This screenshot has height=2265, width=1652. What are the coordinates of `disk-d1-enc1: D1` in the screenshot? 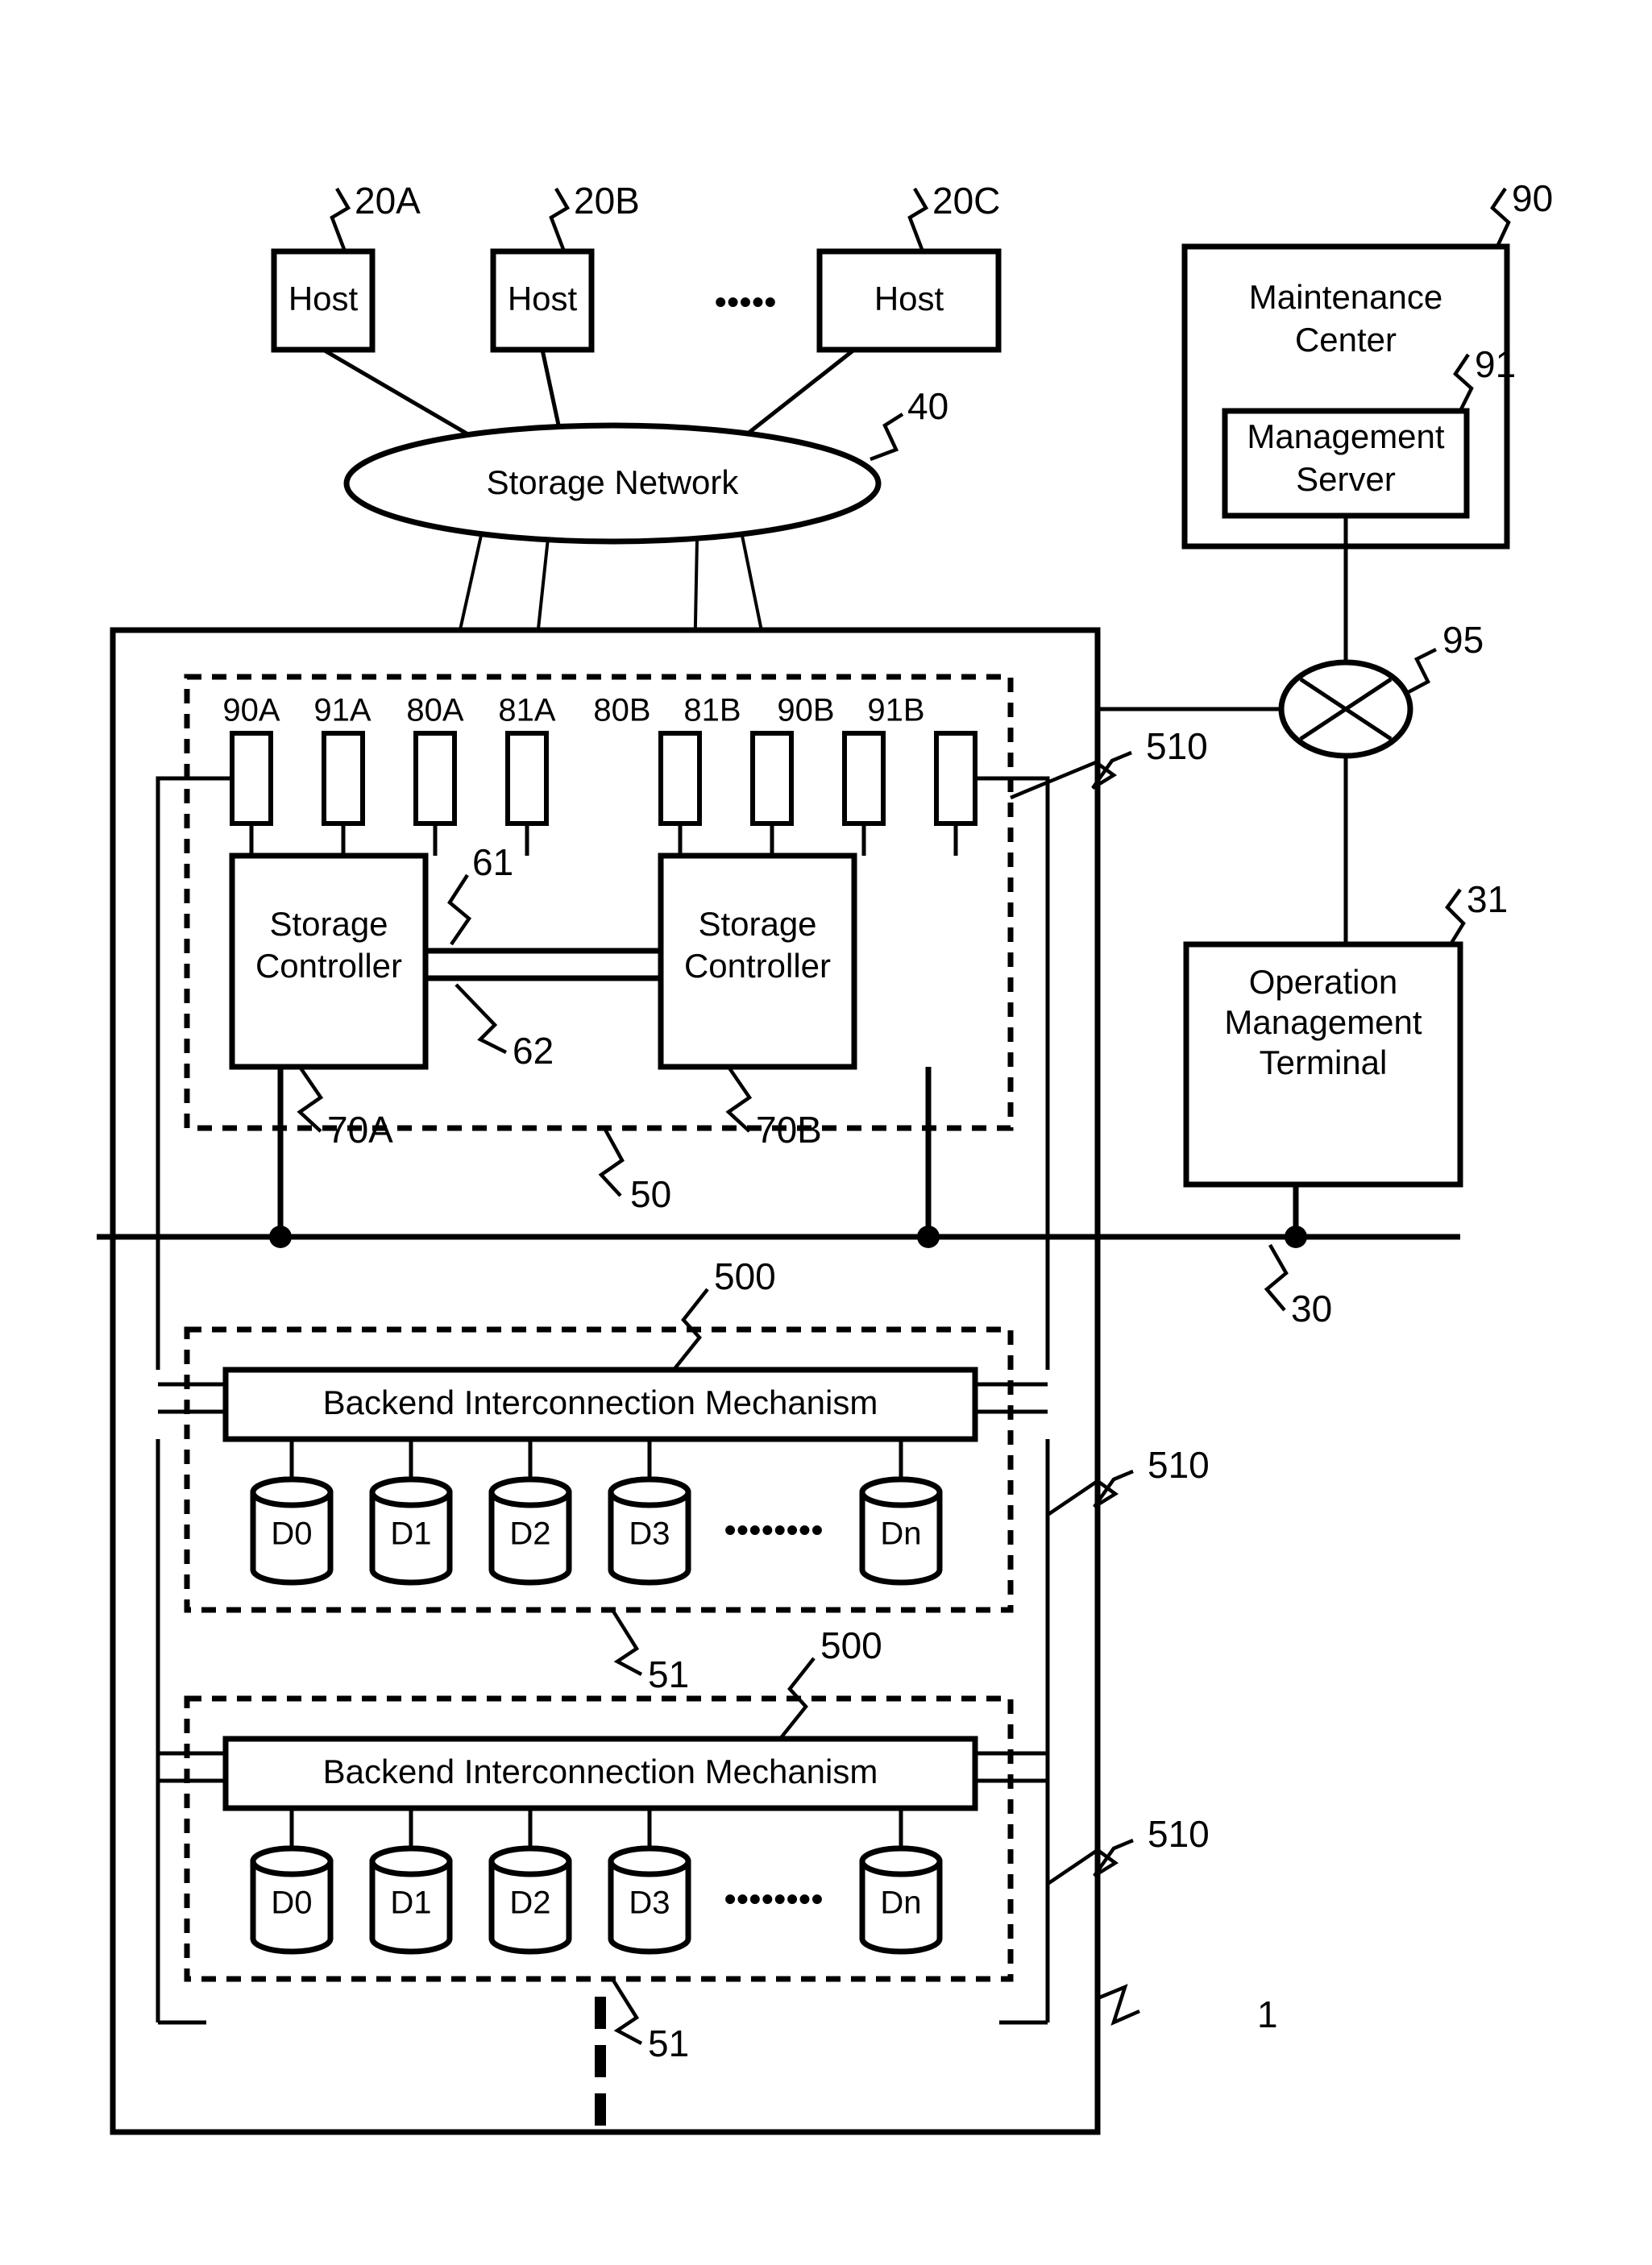 It's located at (411, 1531).